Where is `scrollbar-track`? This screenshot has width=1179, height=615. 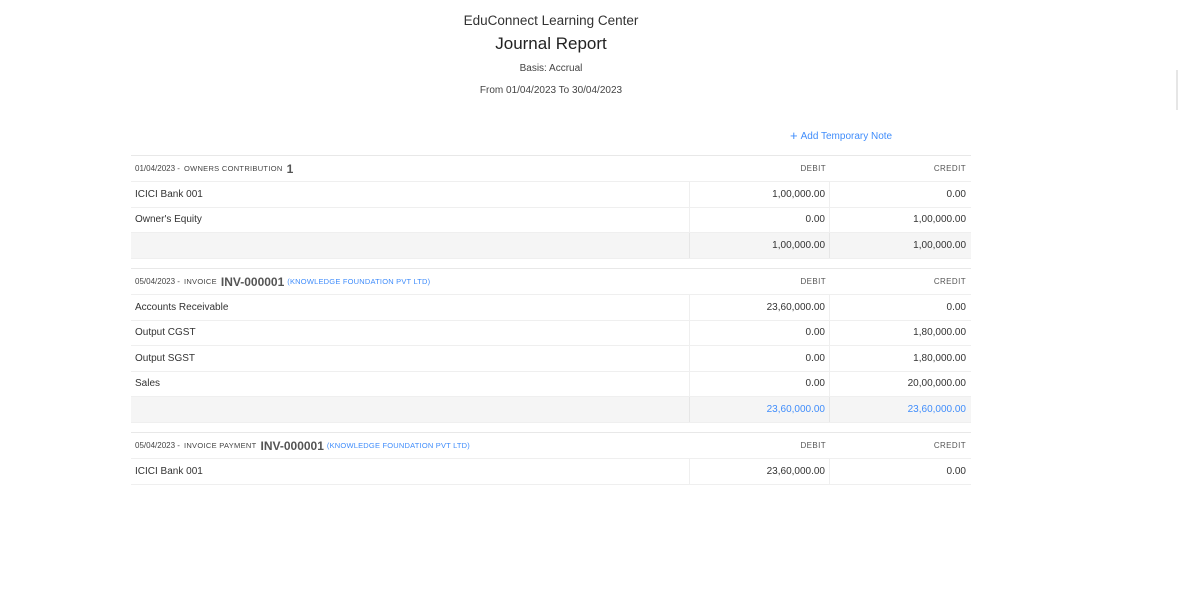
scrollbar-track is located at coordinates (1177, 307).